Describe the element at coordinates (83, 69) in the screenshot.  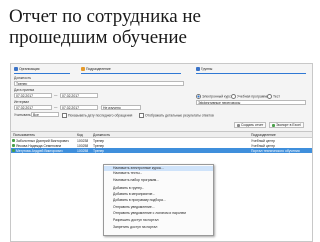
I see `department-icon` at that location.